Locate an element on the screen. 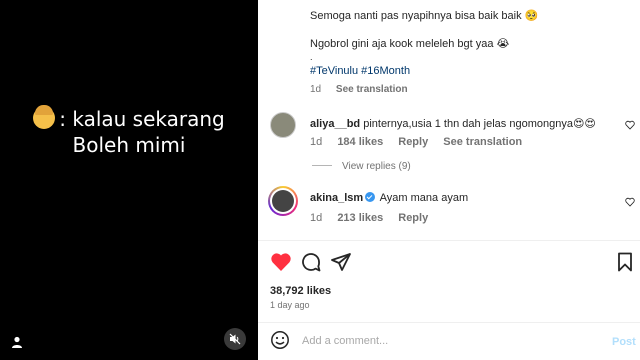 The width and height of the screenshot is (640, 360). comment-likes: 213 likes is located at coordinates (360, 218).